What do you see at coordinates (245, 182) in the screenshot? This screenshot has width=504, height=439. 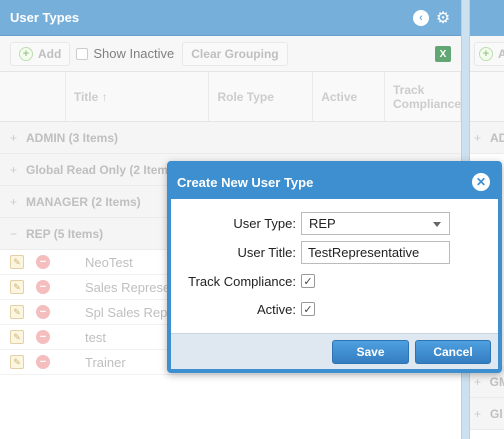 I see `dialog-title: Create New User Type` at bounding box center [245, 182].